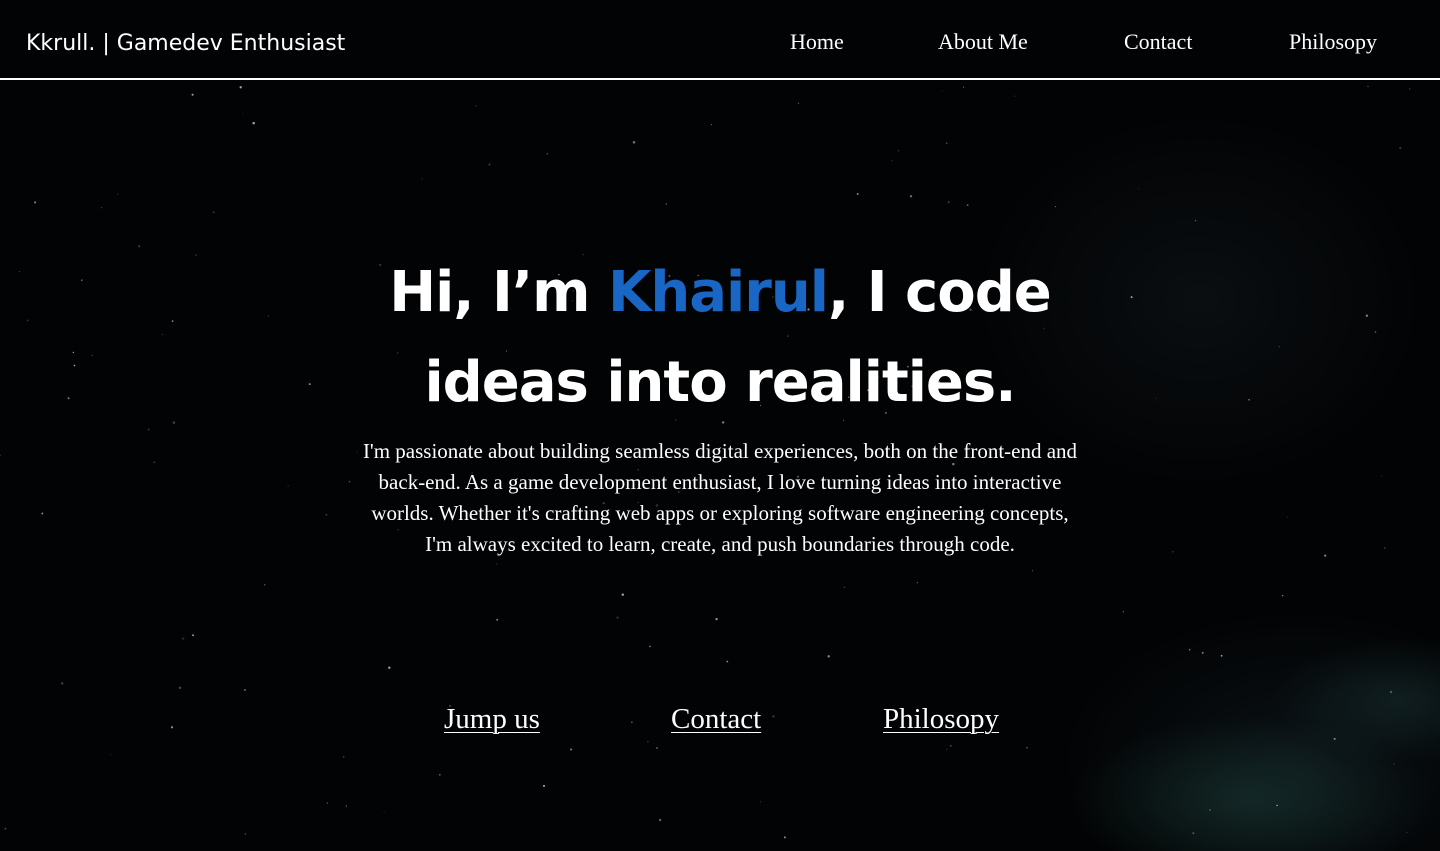  What do you see at coordinates (185, 44) in the screenshot?
I see `brand-logo-text: Kkrull. | Gamedev Enthusiast` at bounding box center [185, 44].